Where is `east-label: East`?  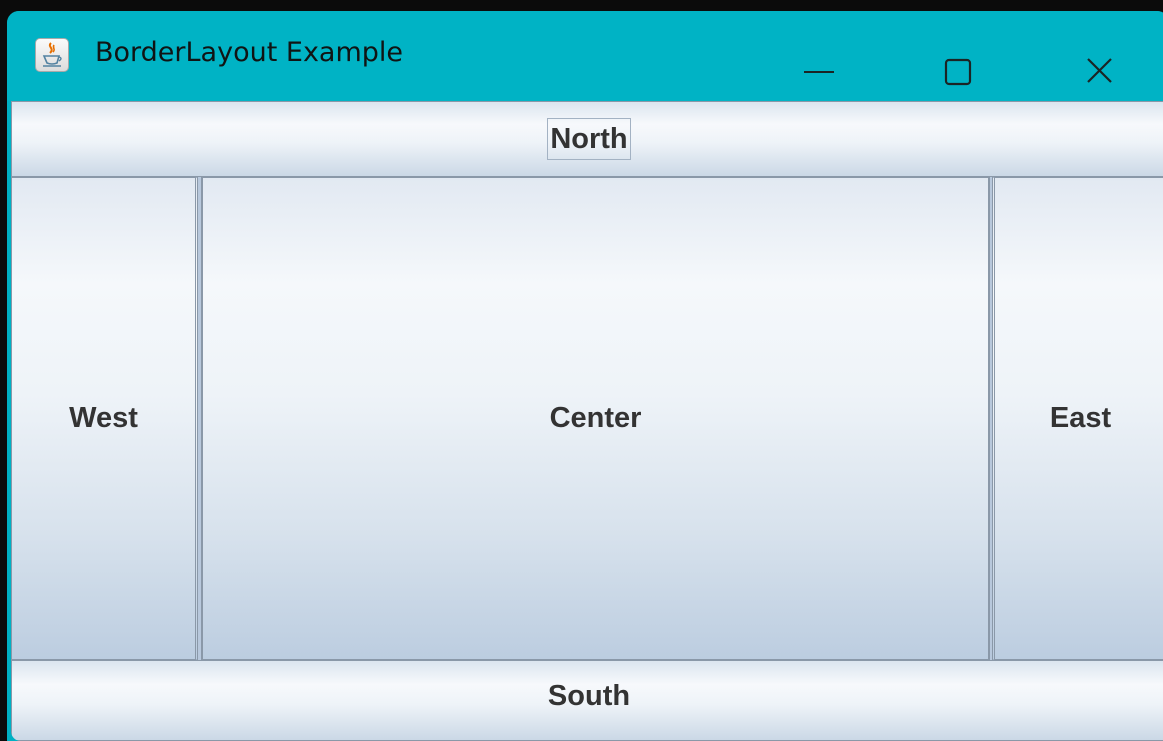
east-label: East is located at coordinates (1080, 418).